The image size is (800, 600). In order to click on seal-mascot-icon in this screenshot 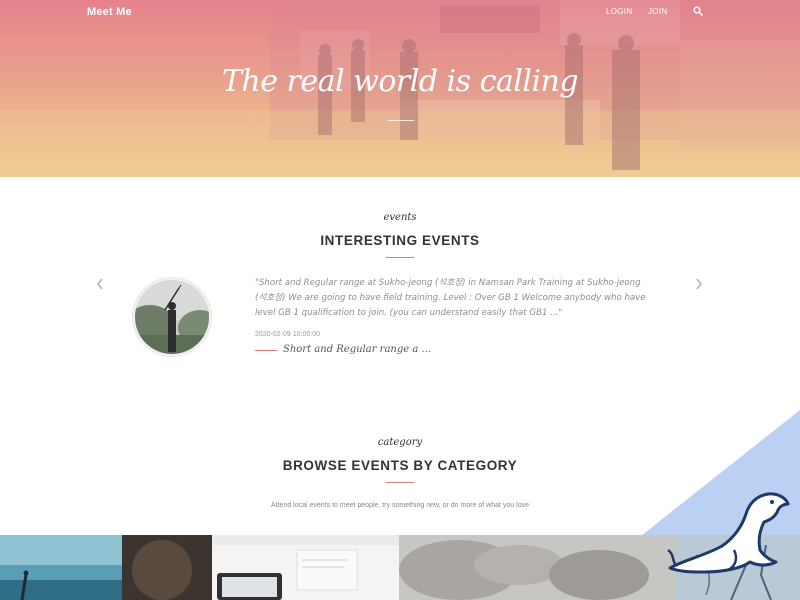, I will do `click(728, 533)`.